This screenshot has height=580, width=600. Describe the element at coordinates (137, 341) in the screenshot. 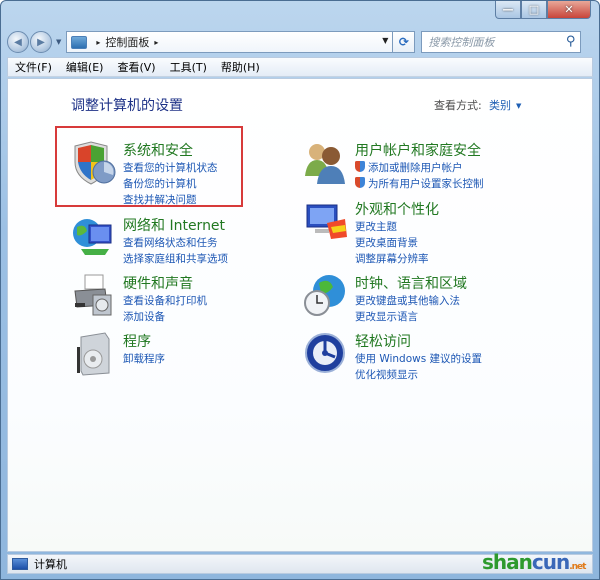

I see `category-title: 程序` at that location.